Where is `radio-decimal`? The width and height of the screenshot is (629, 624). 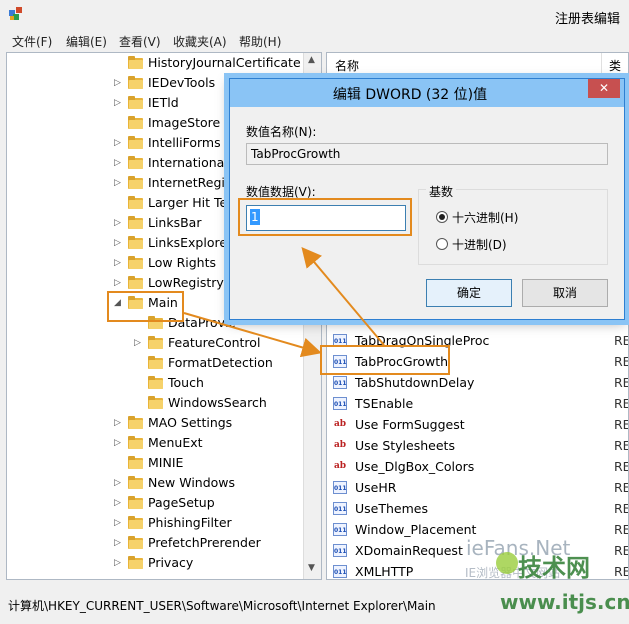
radio-decimal is located at coordinates (442, 244).